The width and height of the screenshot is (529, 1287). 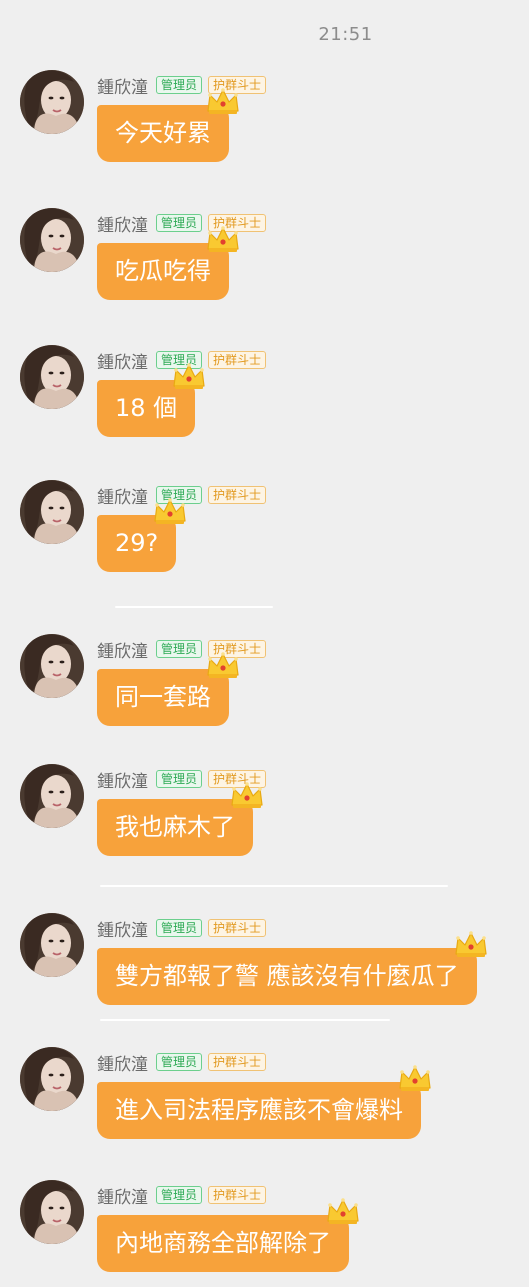 I want to click on message-bubble: 內地商務全部解除了, so click(x=228, y=1235).